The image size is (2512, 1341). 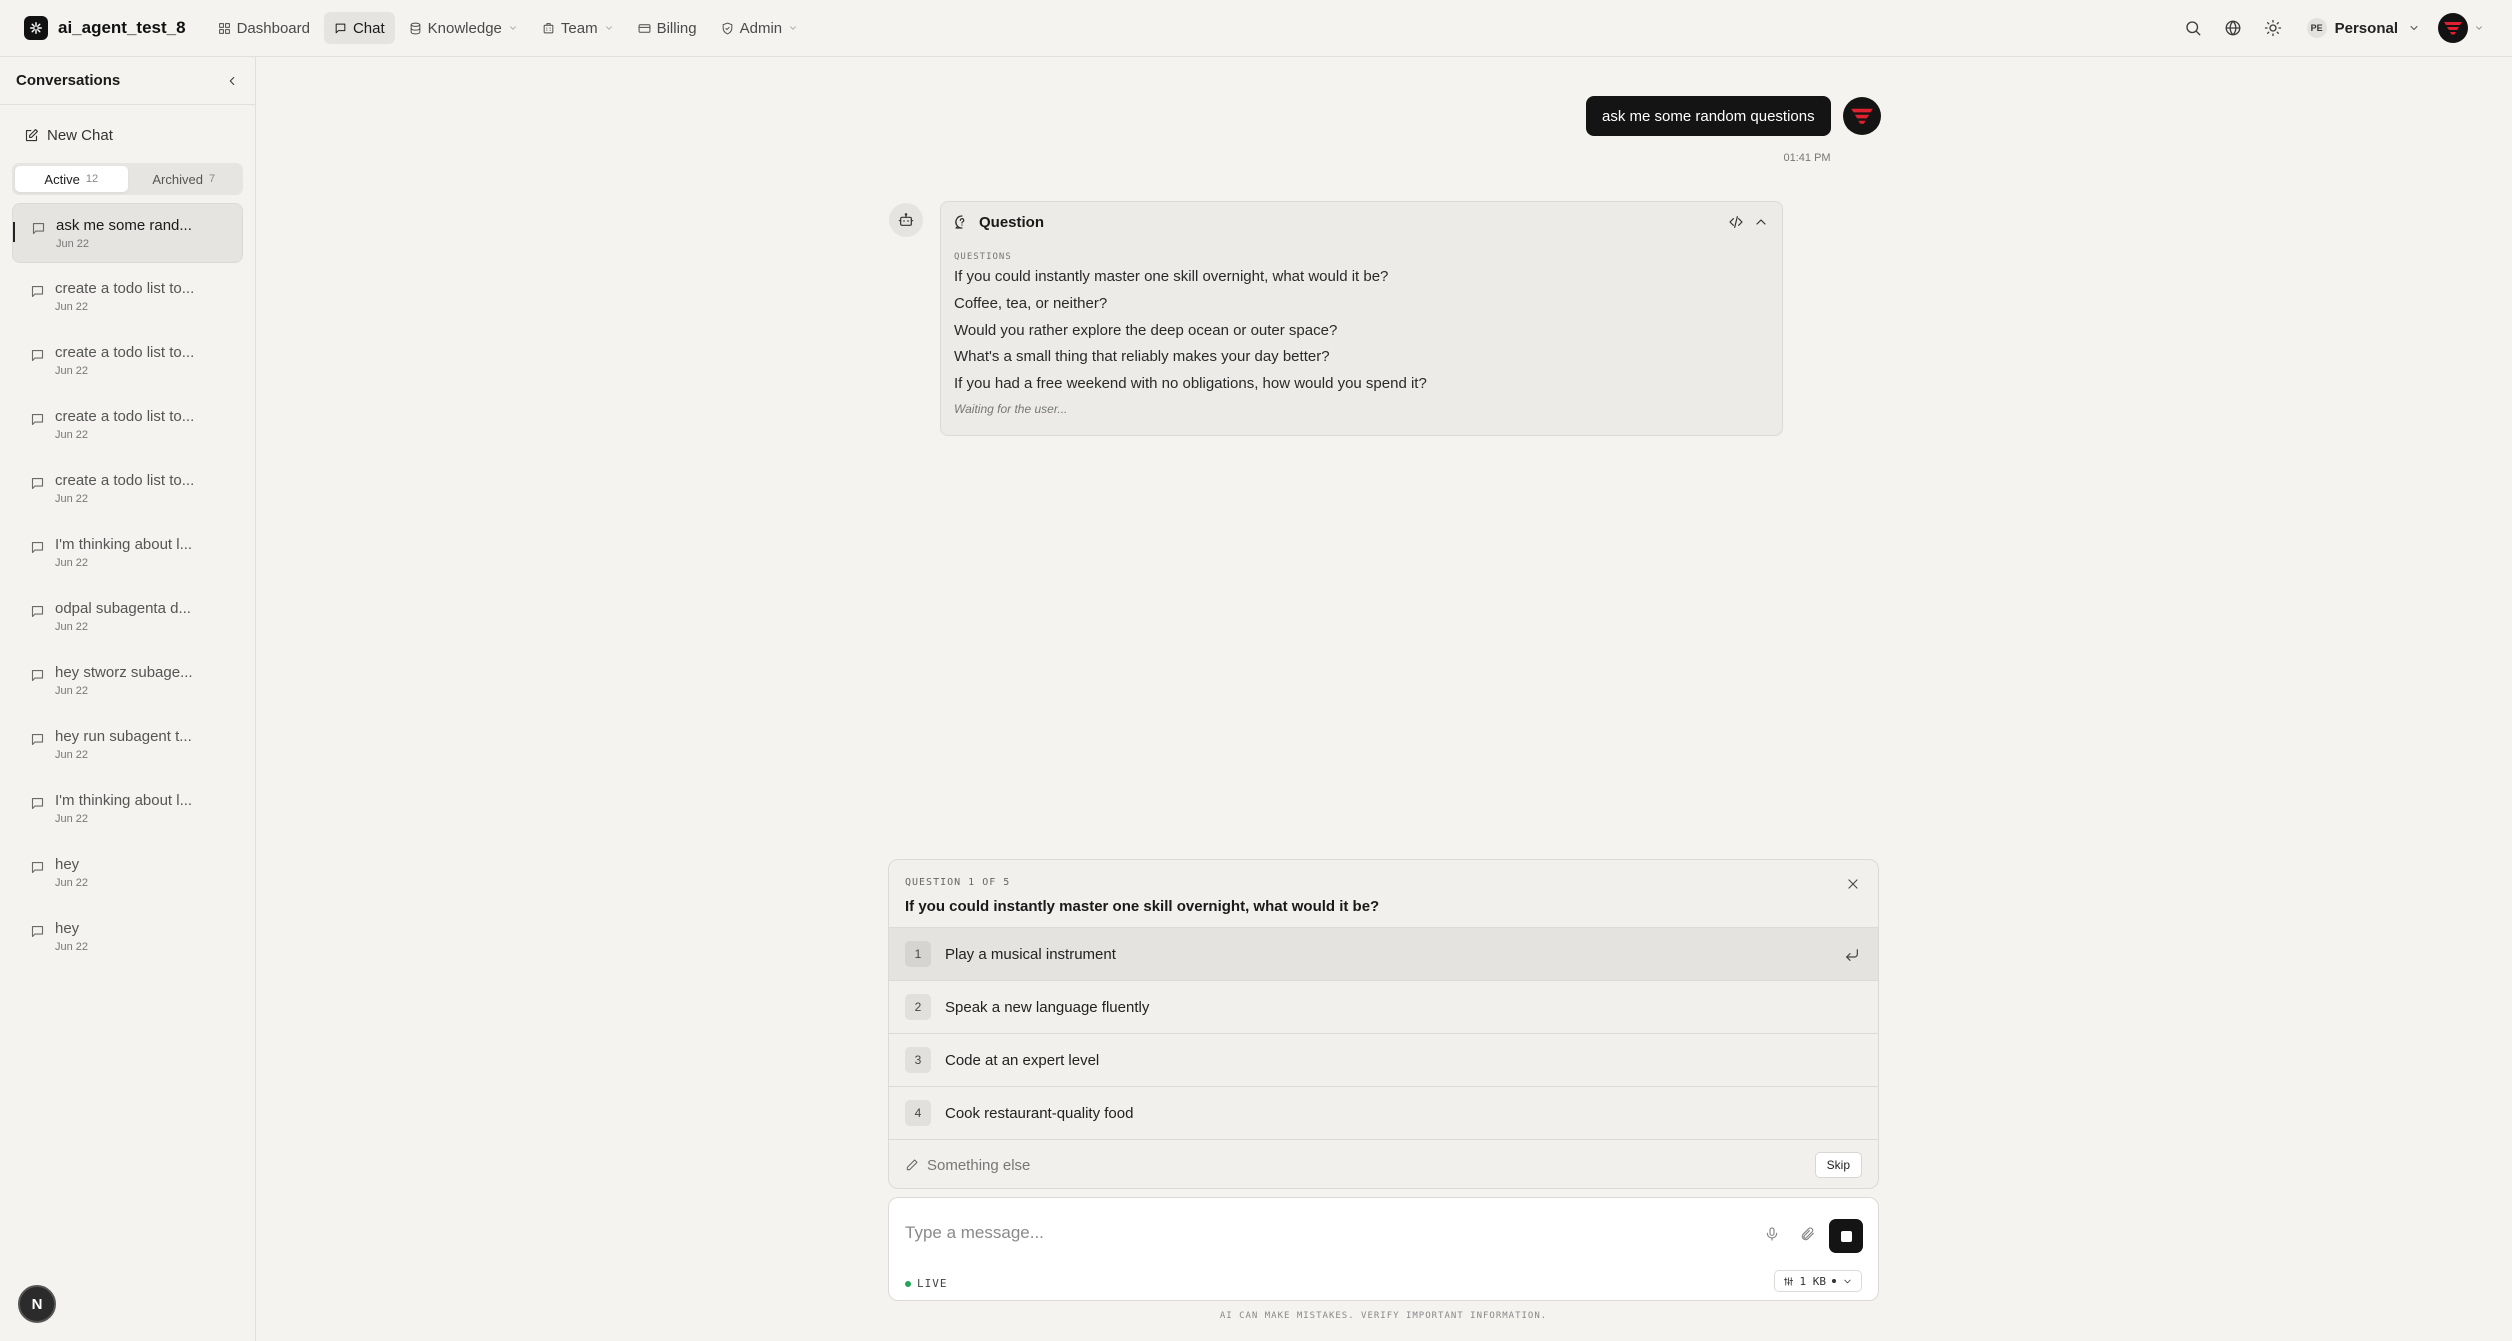 What do you see at coordinates (37, 1304) in the screenshot?
I see `next-badge-button: N` at bounding box center [37, 1304].